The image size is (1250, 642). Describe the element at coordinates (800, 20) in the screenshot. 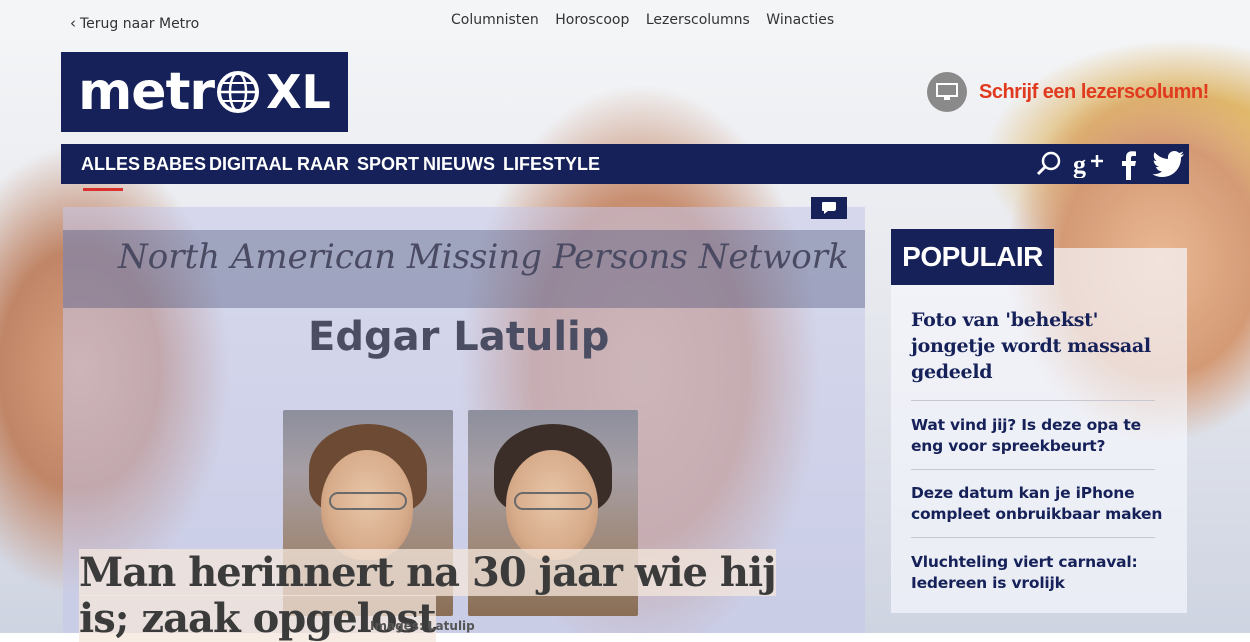

I see `top-link-winacties: Winacties` at that location.